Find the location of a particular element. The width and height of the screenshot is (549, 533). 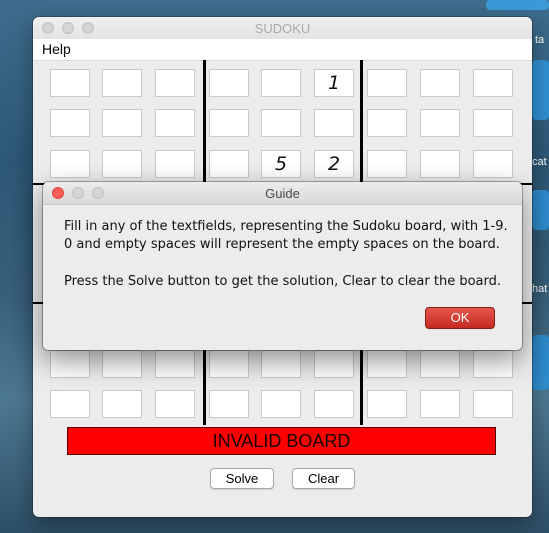

menu-bar: Help is located at coordinates (282, 50).